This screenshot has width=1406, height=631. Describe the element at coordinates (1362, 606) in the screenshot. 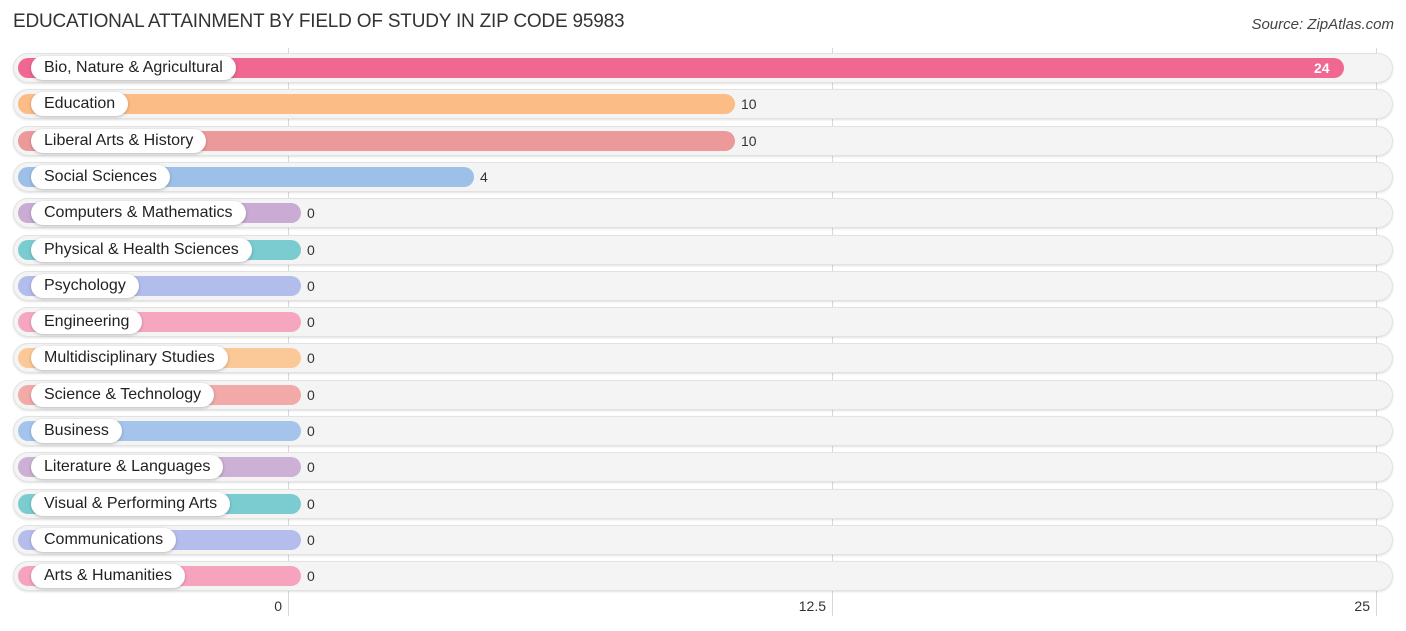

I see `x-tick-label: 25` at that location.